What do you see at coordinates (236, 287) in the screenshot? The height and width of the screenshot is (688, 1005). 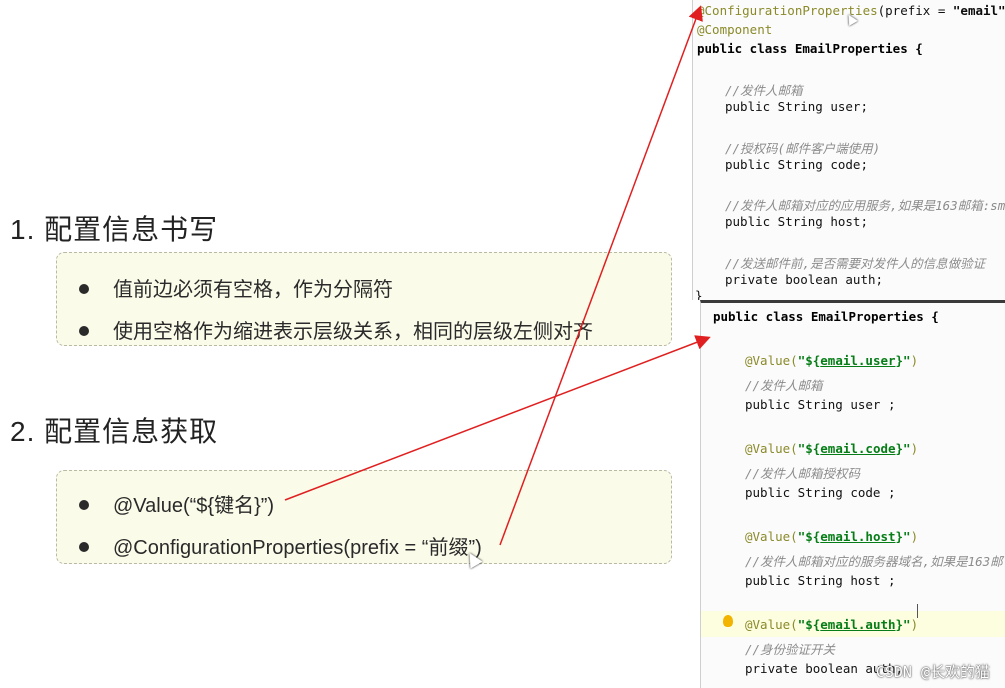 I see `section-1-bullet-1: 值前边必须有空格，作为分隔符` at bounding box center [236, 287].